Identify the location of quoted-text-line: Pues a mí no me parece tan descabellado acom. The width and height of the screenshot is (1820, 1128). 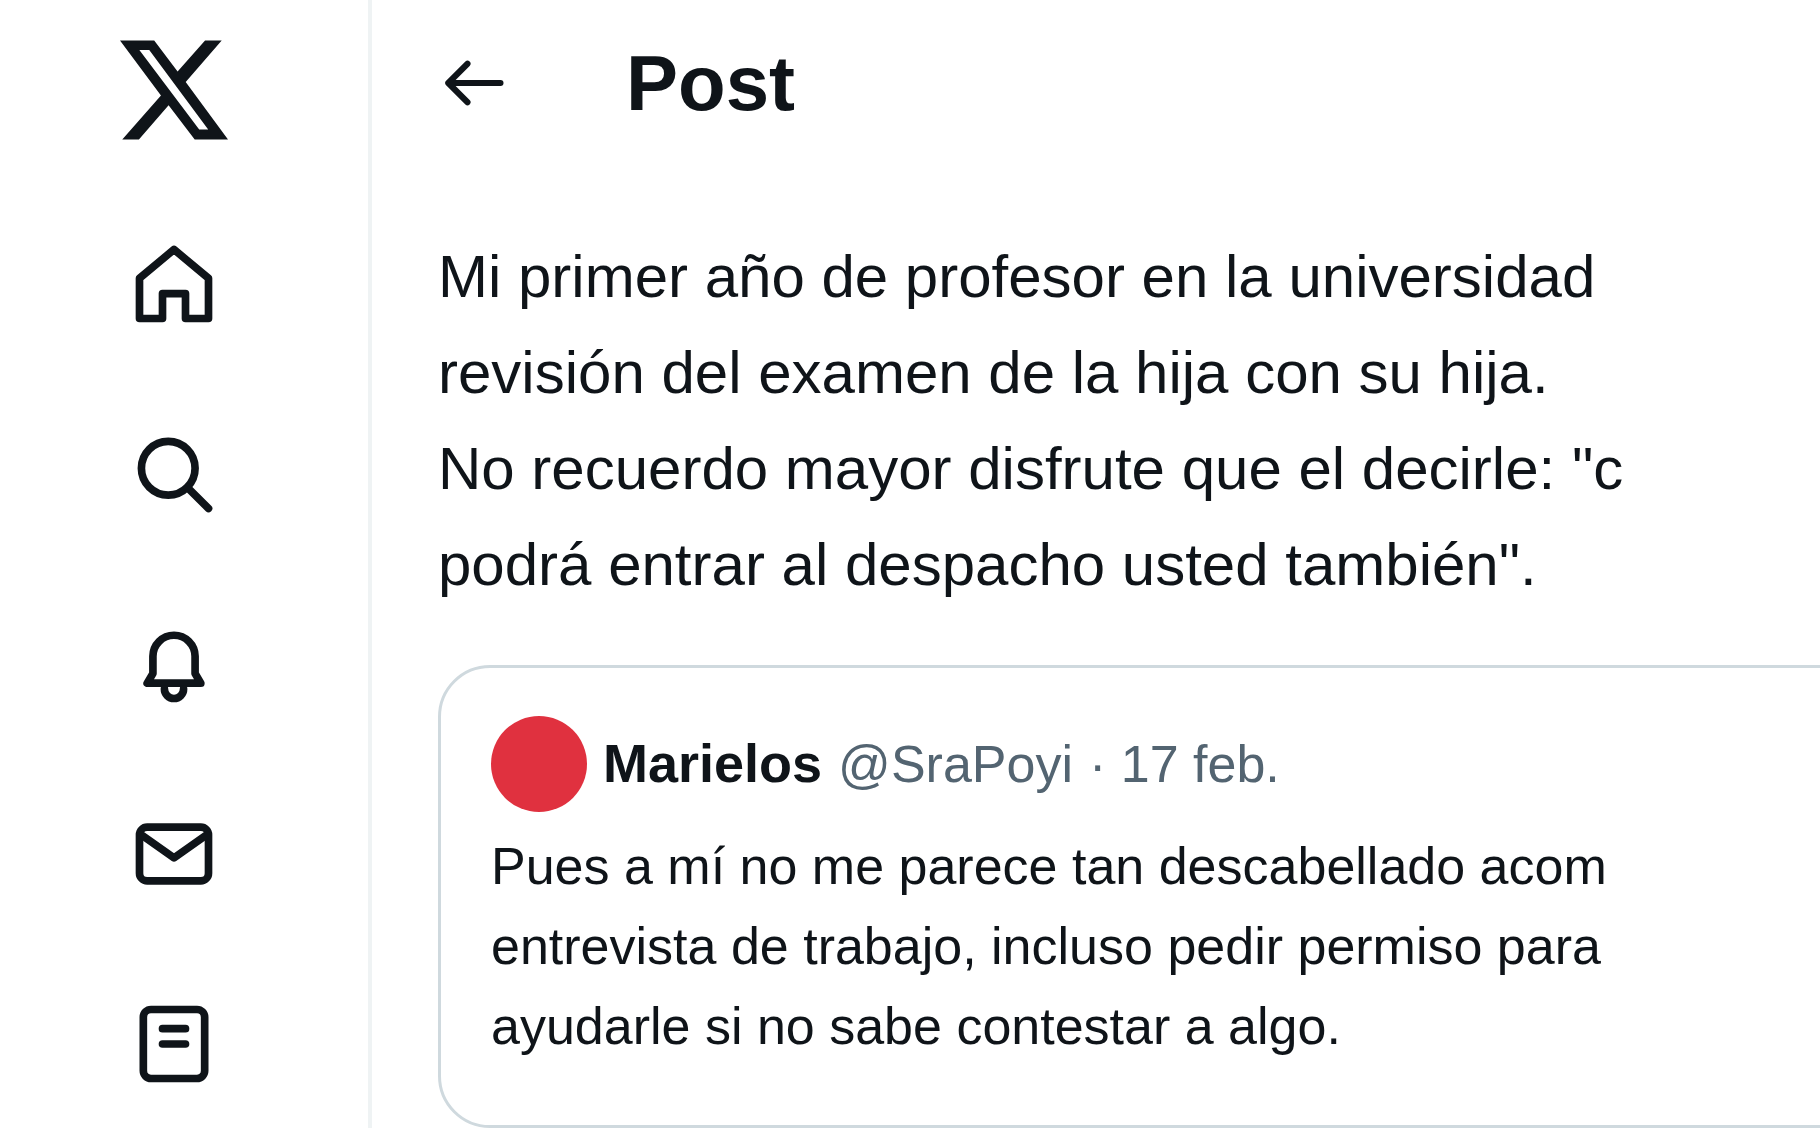
(1049, 866).